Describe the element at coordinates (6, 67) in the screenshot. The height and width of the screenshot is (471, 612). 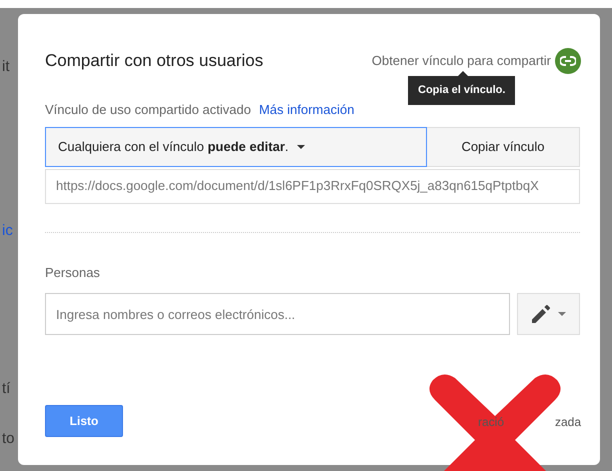
I see `background-text: it` at that location.